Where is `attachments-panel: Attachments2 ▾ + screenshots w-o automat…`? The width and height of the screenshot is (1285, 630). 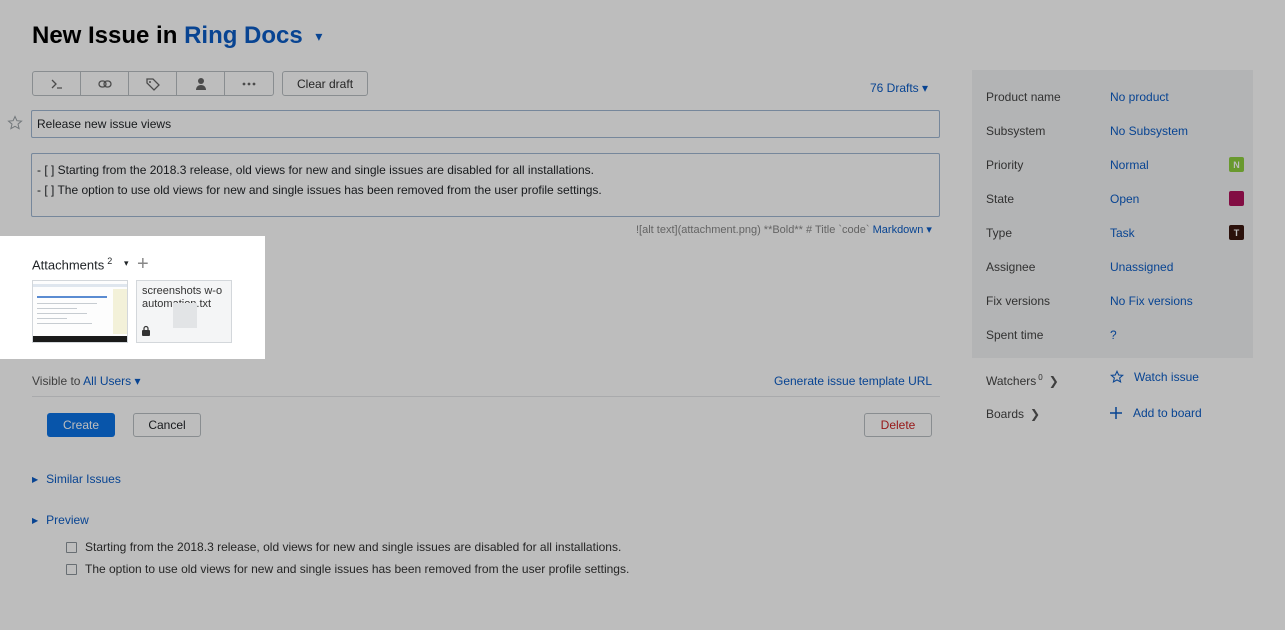 attachments-panel: Attachments2 ▾ + screenshots w-o automat… is located at coordinates (132, 297).